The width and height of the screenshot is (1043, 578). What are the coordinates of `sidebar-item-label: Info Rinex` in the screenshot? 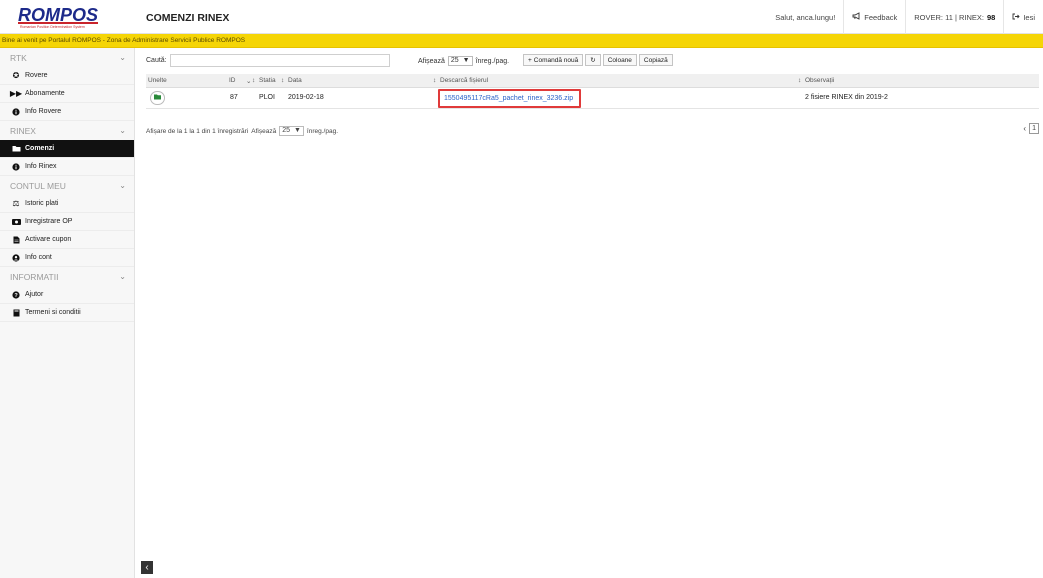 It's located at (41, 166).